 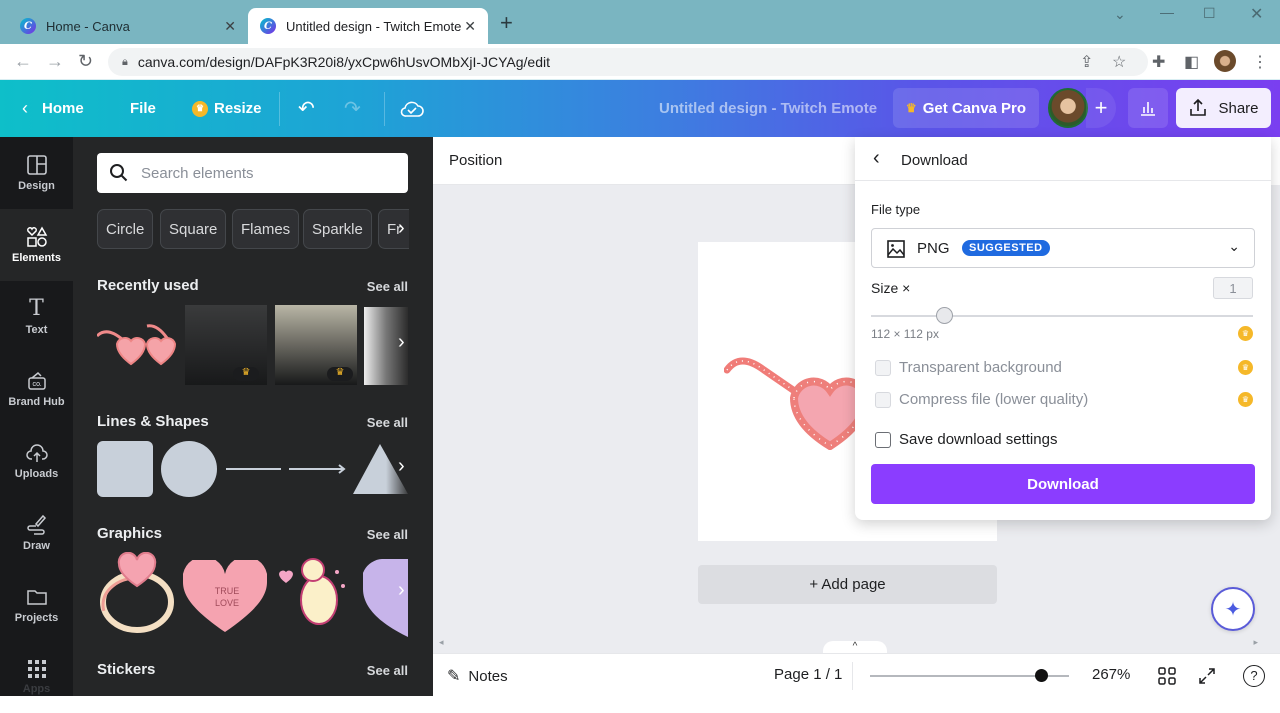 I want to click on design-title: Untitled design - Twitch Emote, so click(x=768, y=108).